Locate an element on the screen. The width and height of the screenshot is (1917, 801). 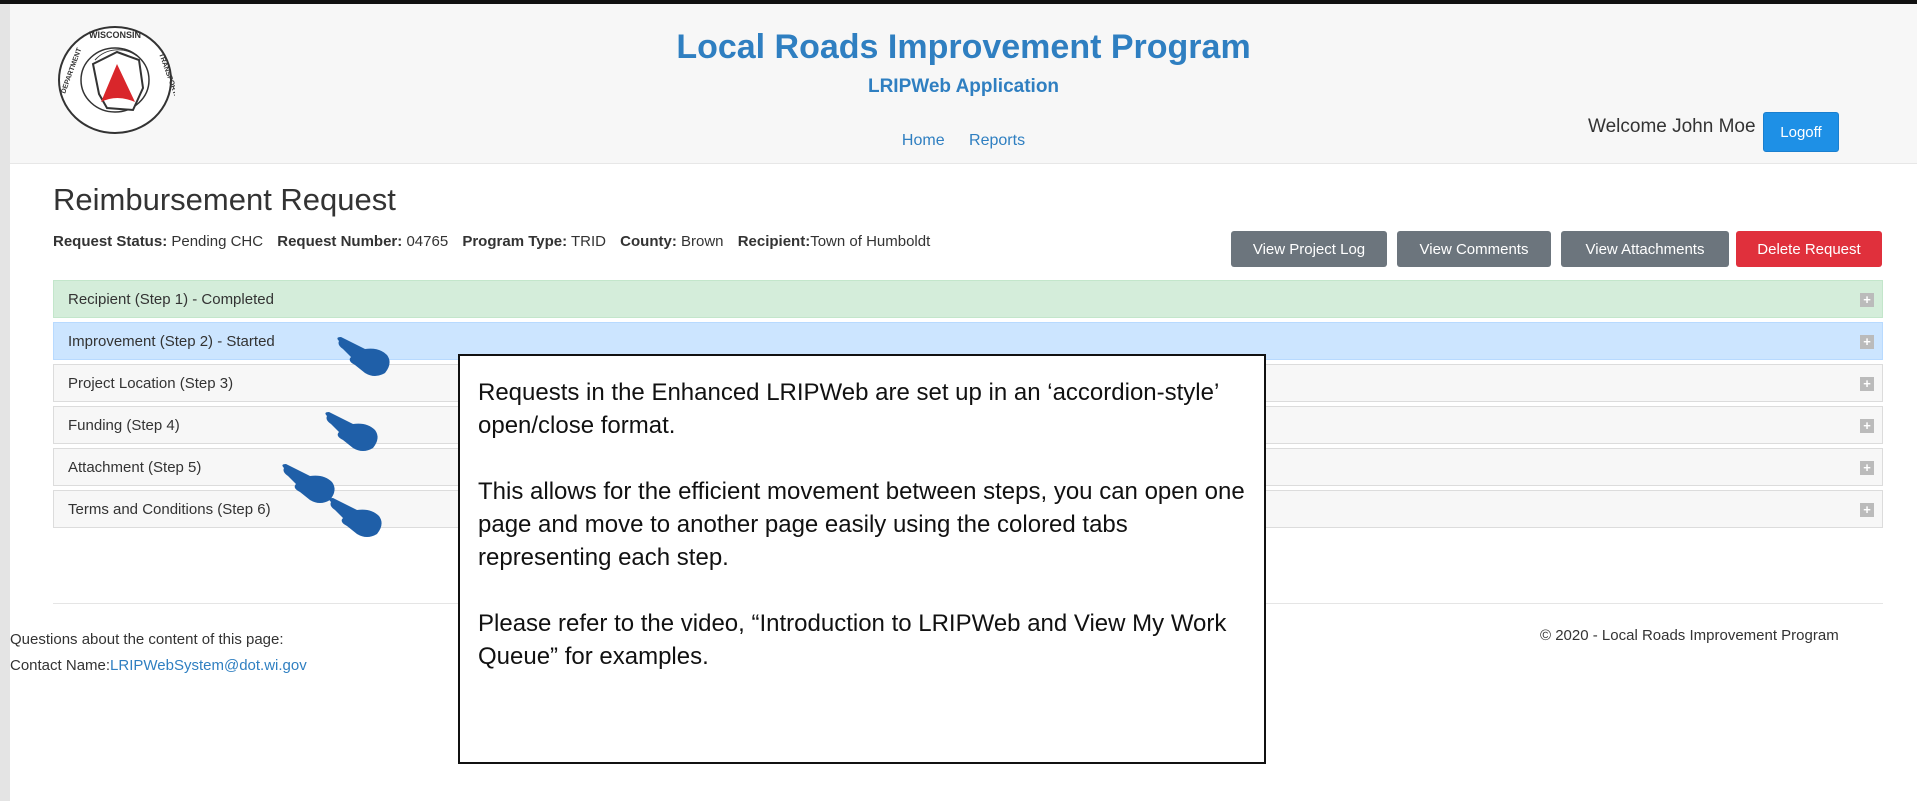
meta-value-number: 04765 is located at coordinates (427, 241).